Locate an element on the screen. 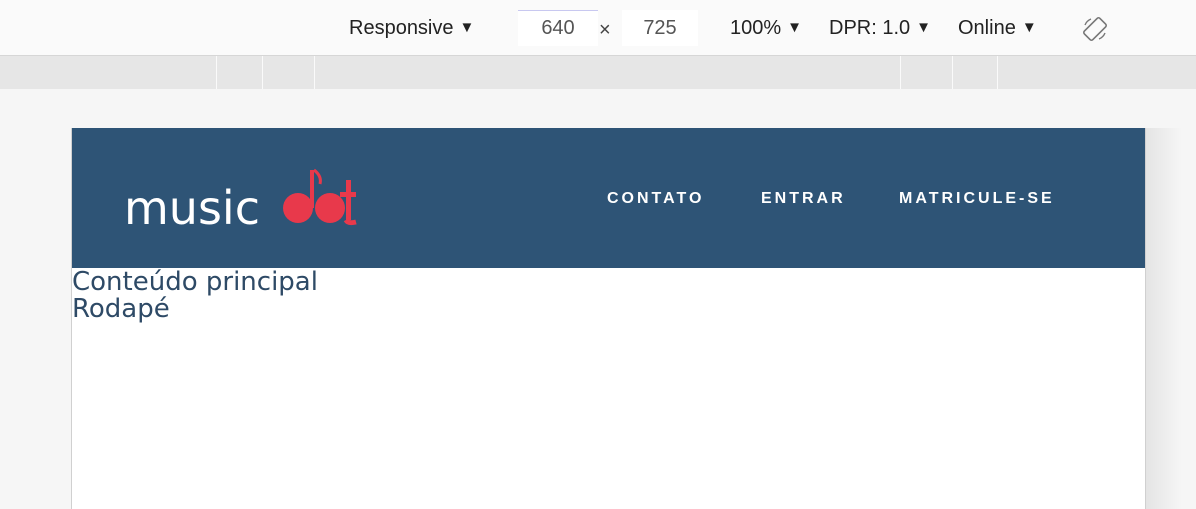 The image size is (1196, 509). height-input is located at coordinates (660, 28).